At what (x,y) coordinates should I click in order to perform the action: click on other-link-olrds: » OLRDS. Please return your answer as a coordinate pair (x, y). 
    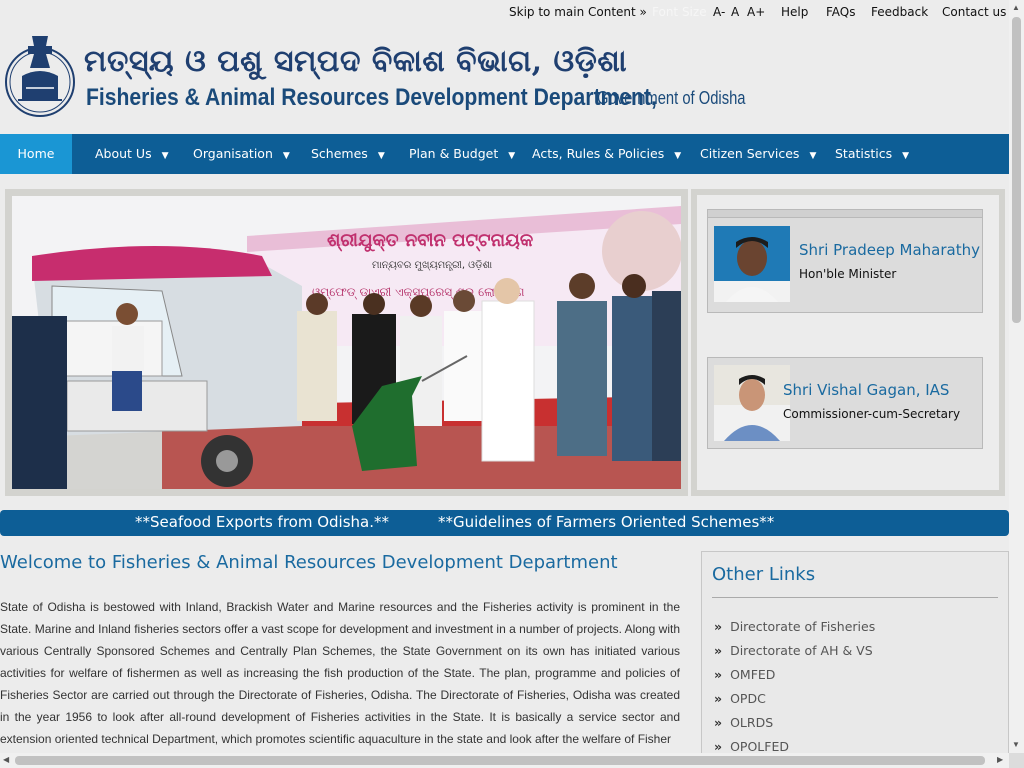
    Looking at the image, I should click on (794, 727).